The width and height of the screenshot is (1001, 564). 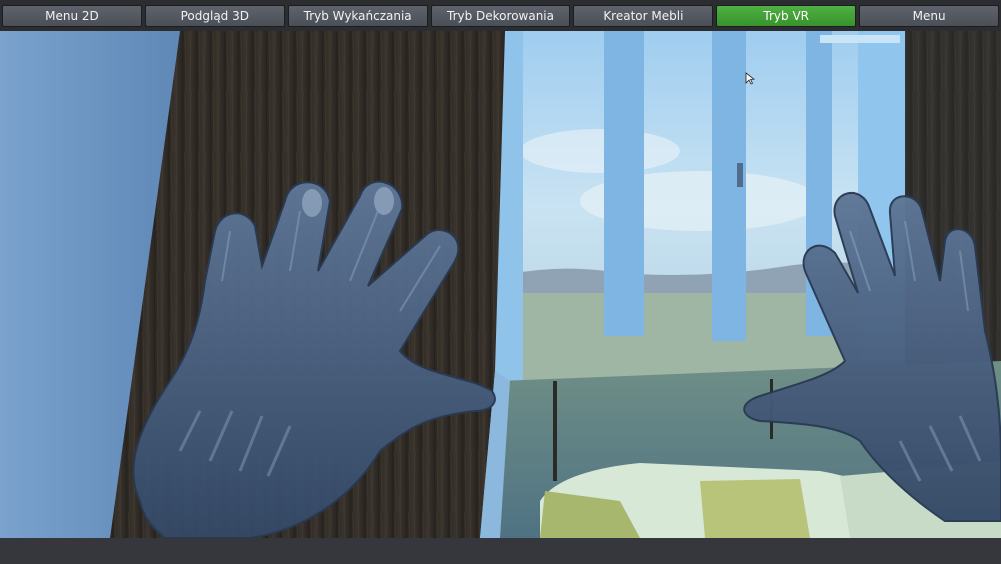 What do you see at coordinates (357, 16) in the screenshot?
I see `finishing-mode-button: Tryb Wykańczania` at bounding box center [357, 16].